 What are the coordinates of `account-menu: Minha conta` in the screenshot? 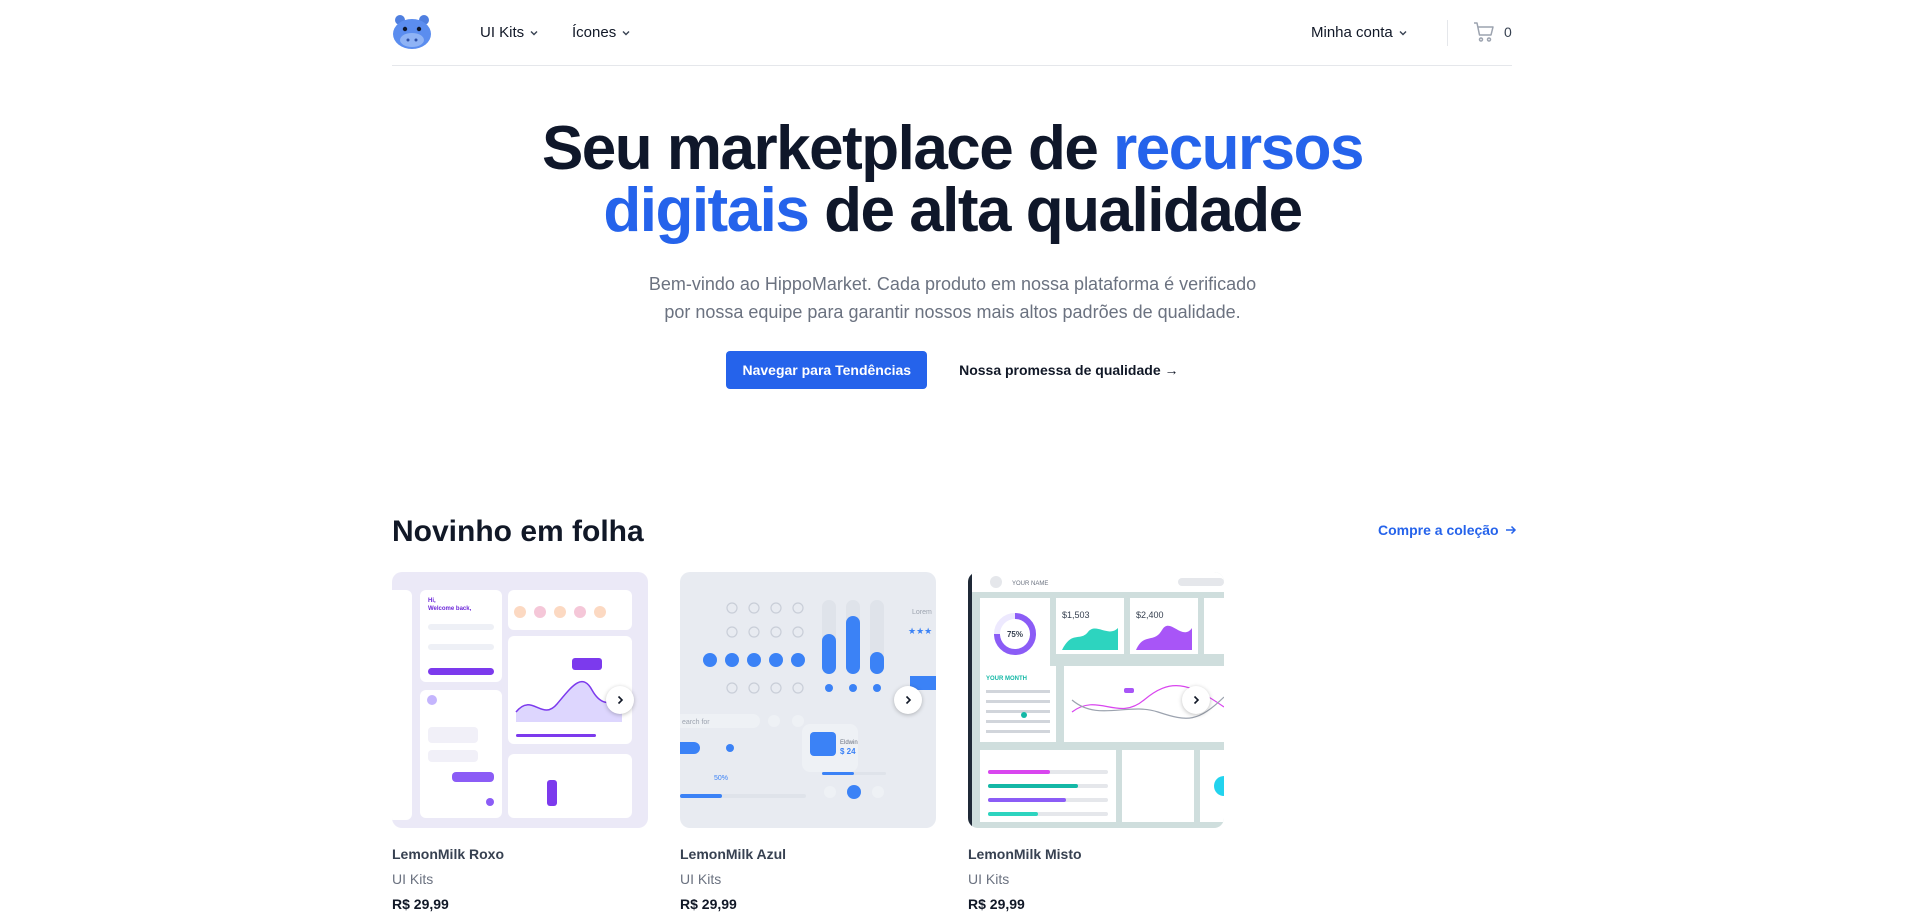 It's located at (1359, 32).